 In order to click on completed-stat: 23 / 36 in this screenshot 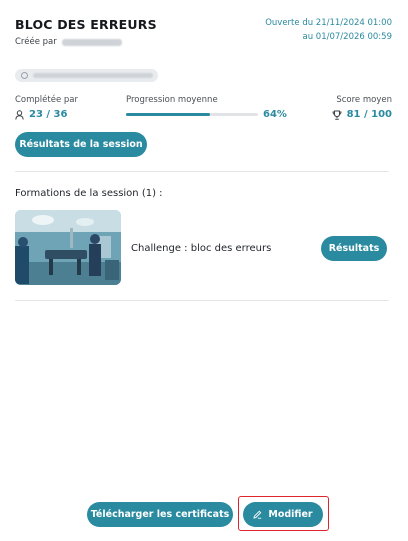, I will do `click(41, 114)`.